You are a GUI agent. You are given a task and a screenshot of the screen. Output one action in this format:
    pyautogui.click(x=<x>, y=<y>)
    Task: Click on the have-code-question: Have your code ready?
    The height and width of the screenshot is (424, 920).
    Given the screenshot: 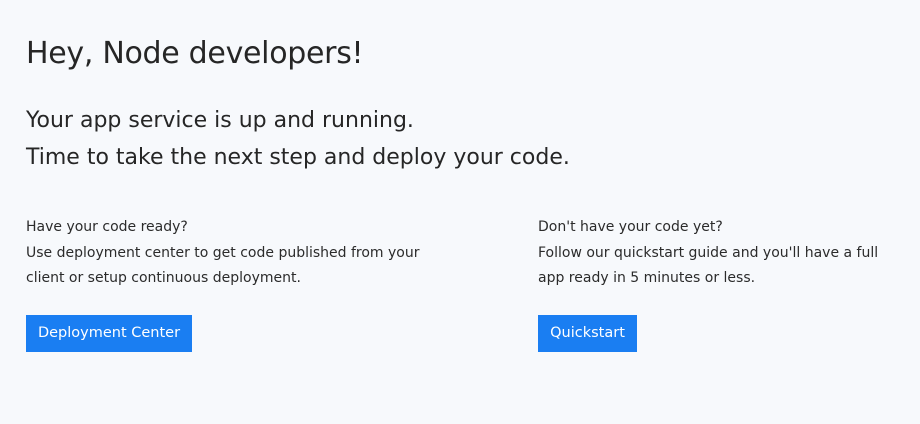 What is the action you would take?
    pyautogui.click(x=107, y=227)
    